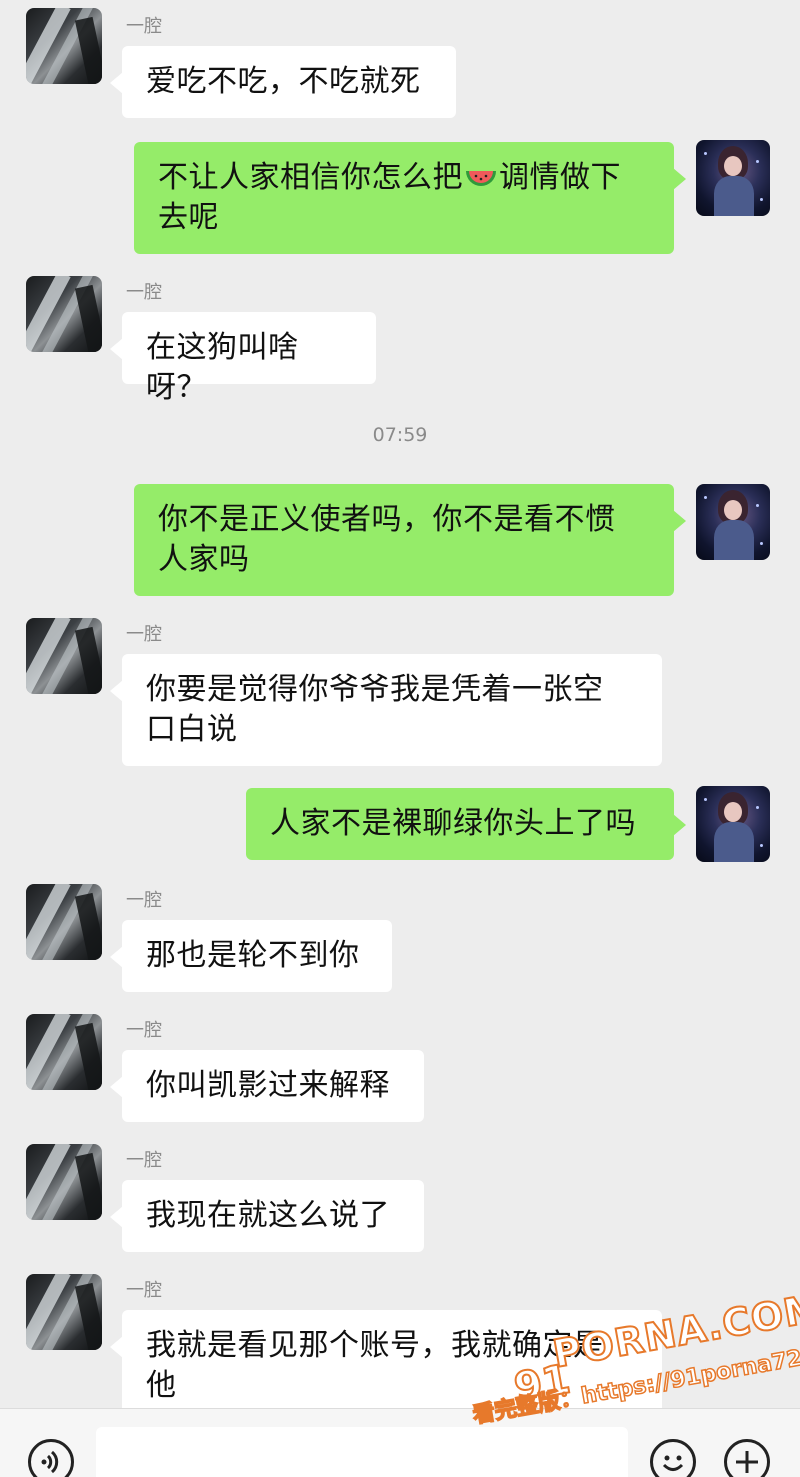  What do you see at coordinates (375, 689) in the screenshot?
I see `message-text: 你要是觉得你爷爷我是凭着一张空` at bounding box center [375, 689].